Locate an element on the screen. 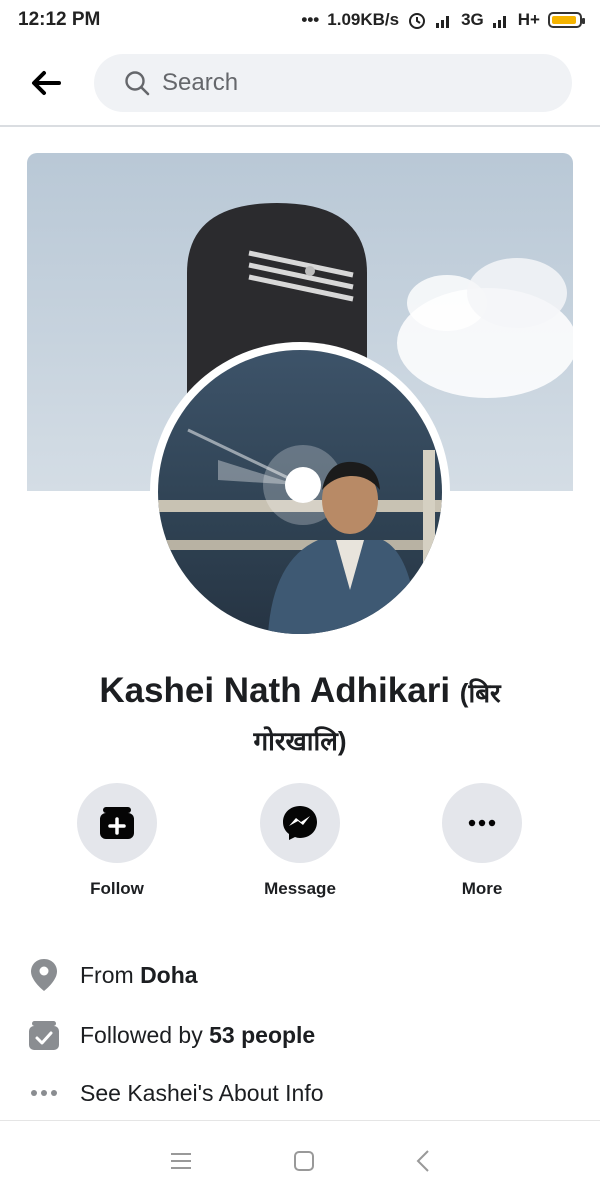 The height and width of the screenshot is (1201, 600). info-row-from: From Doha is located at coordinates (300, 975).